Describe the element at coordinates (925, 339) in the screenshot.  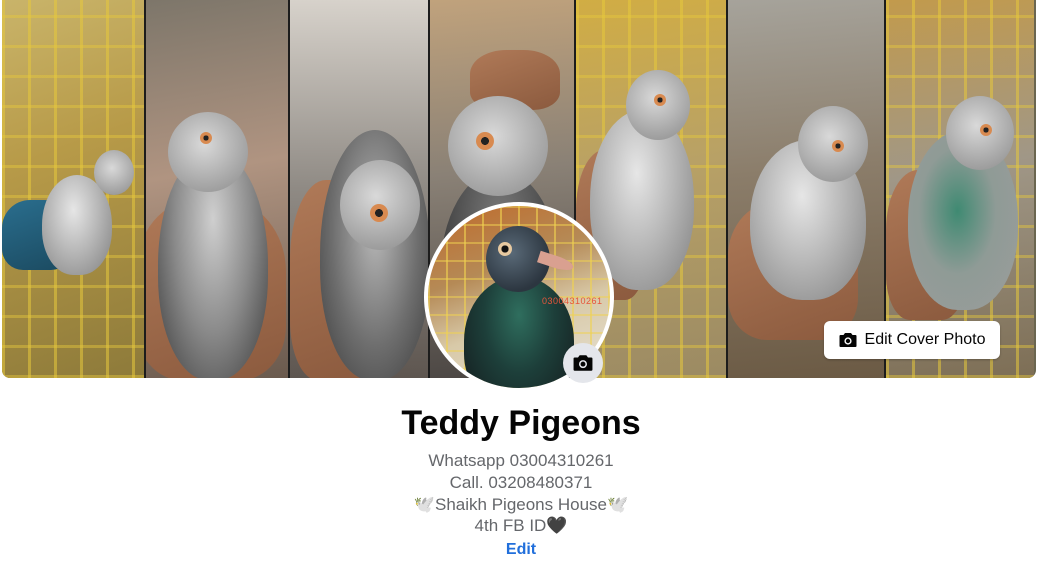
I see `edit-cover-photo-label: Edit Cover Photo` at that location.